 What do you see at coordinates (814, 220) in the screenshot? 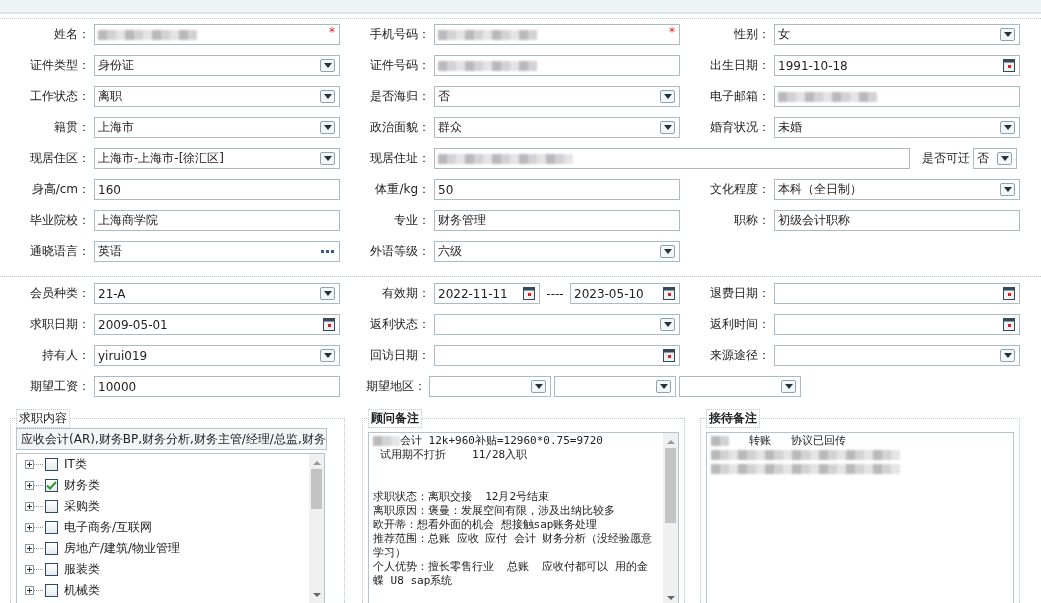
I see `field-value: 初级会计职称` at bounding box center [814, 220].